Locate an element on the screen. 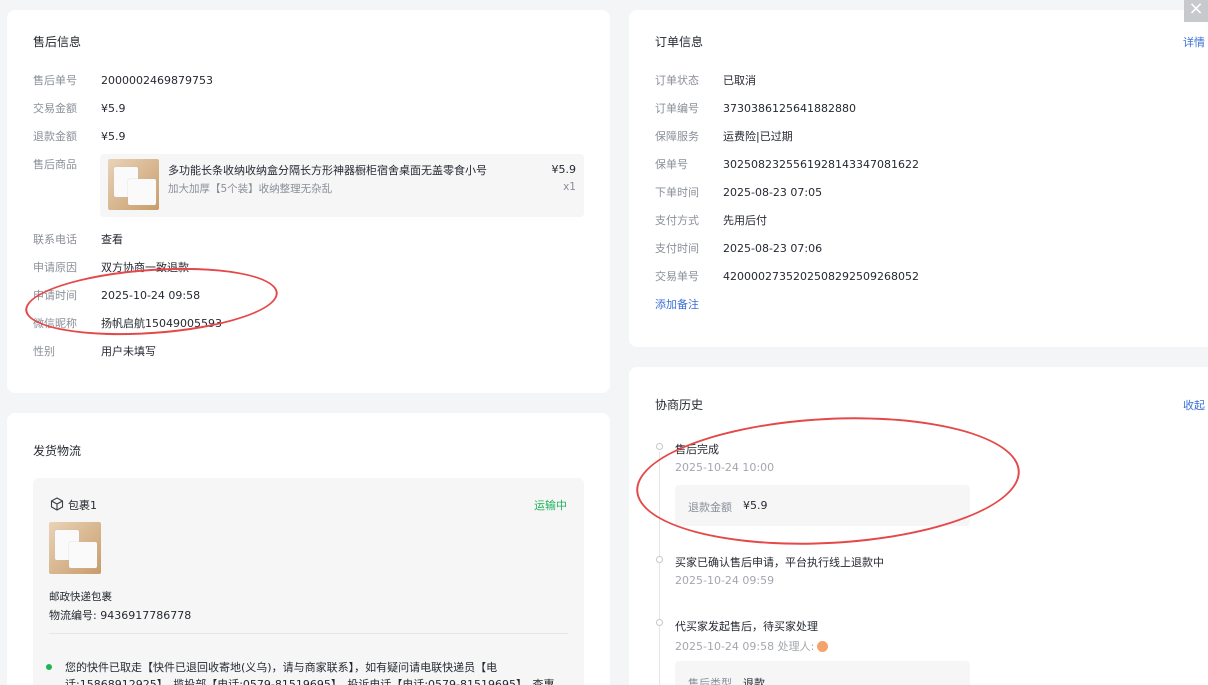 This screenshot has height=685, width=1208. row-value: 4200002735202508292509268052 is located at coordinates (821, 276).